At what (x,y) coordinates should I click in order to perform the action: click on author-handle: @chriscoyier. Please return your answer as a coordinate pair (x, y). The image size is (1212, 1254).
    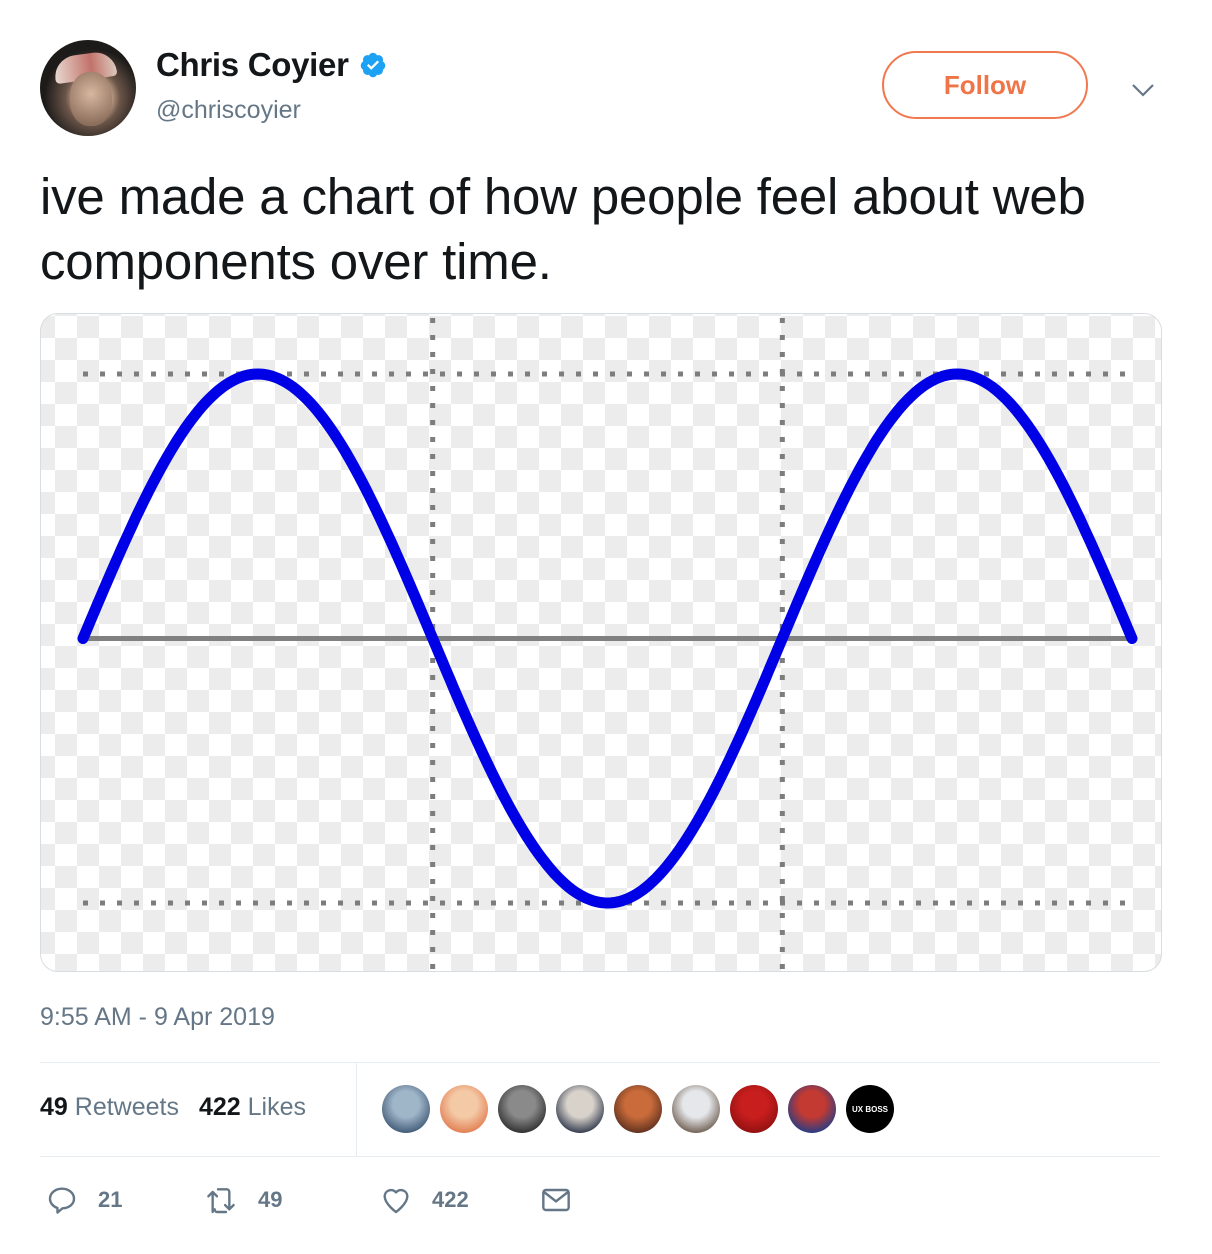
    Looking at the image, I should click on (228, 110).